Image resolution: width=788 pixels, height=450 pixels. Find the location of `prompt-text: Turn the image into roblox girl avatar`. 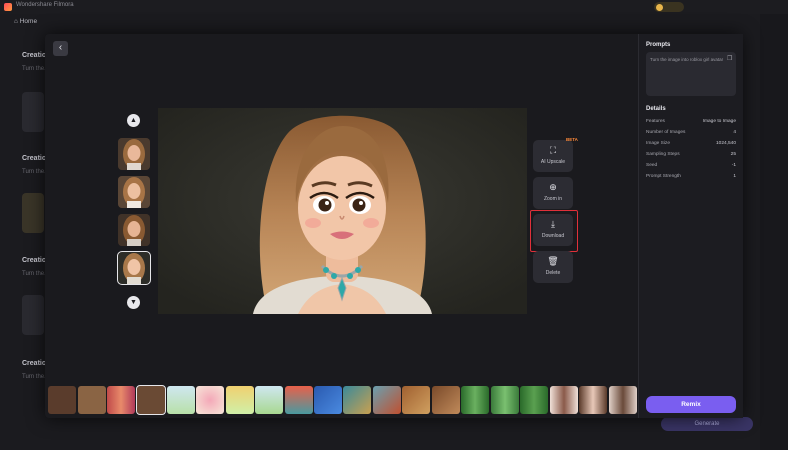

prompt-text: Turn the image into roblox girl avatar is located at coordinates (687, 59).